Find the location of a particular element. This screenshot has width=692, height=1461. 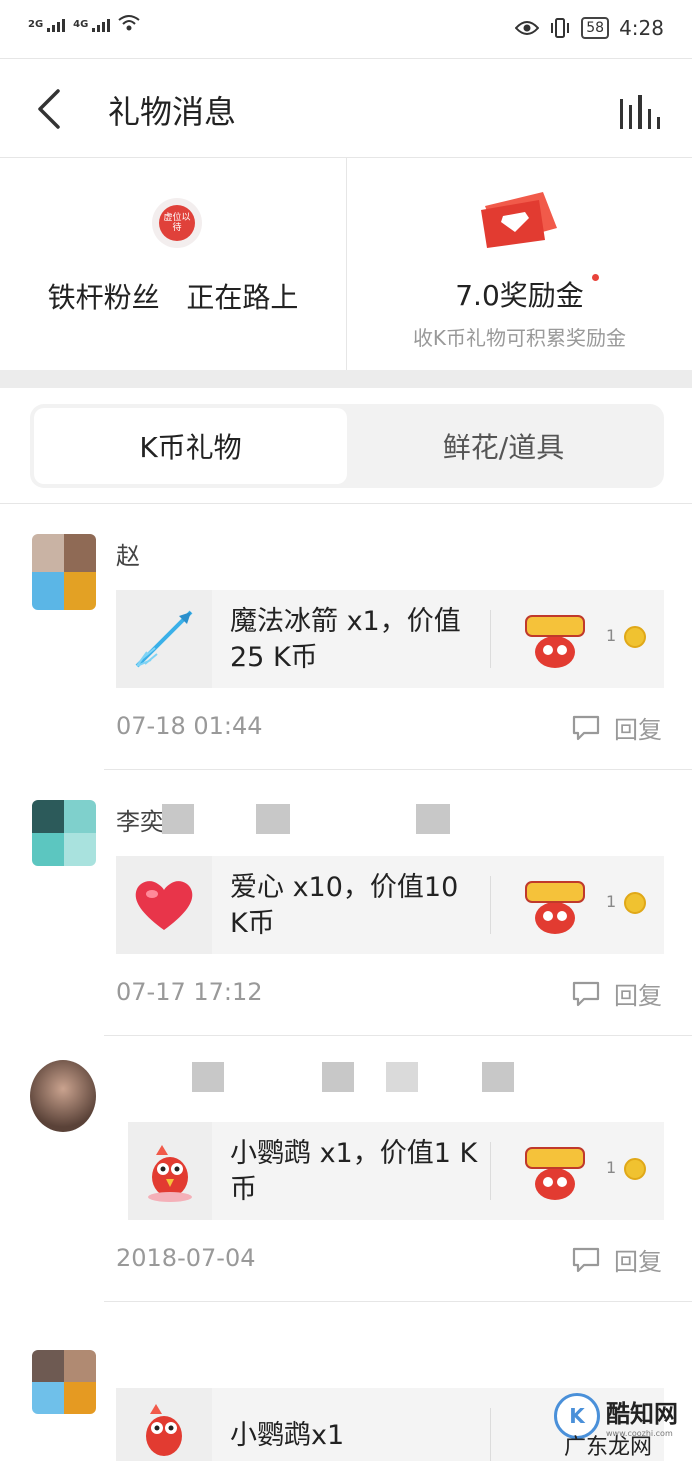

clock: 4:28 is located at coordinates (641, 28).